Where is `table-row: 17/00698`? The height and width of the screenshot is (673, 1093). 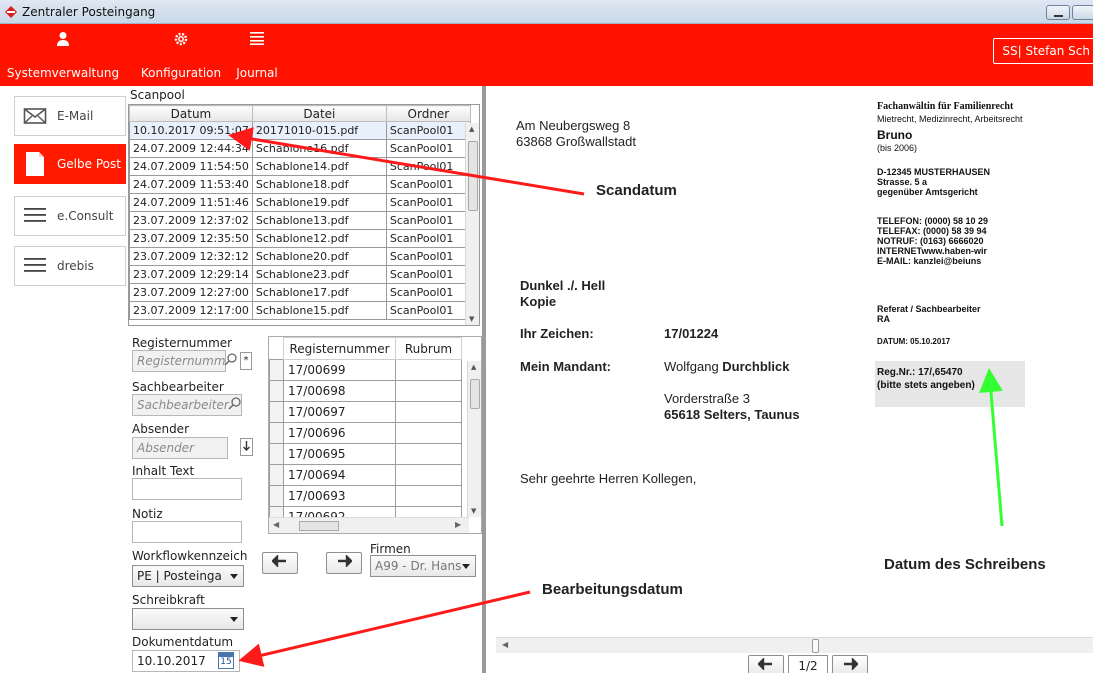
table-row: 17/00698 is located at coordinates (365, 391).